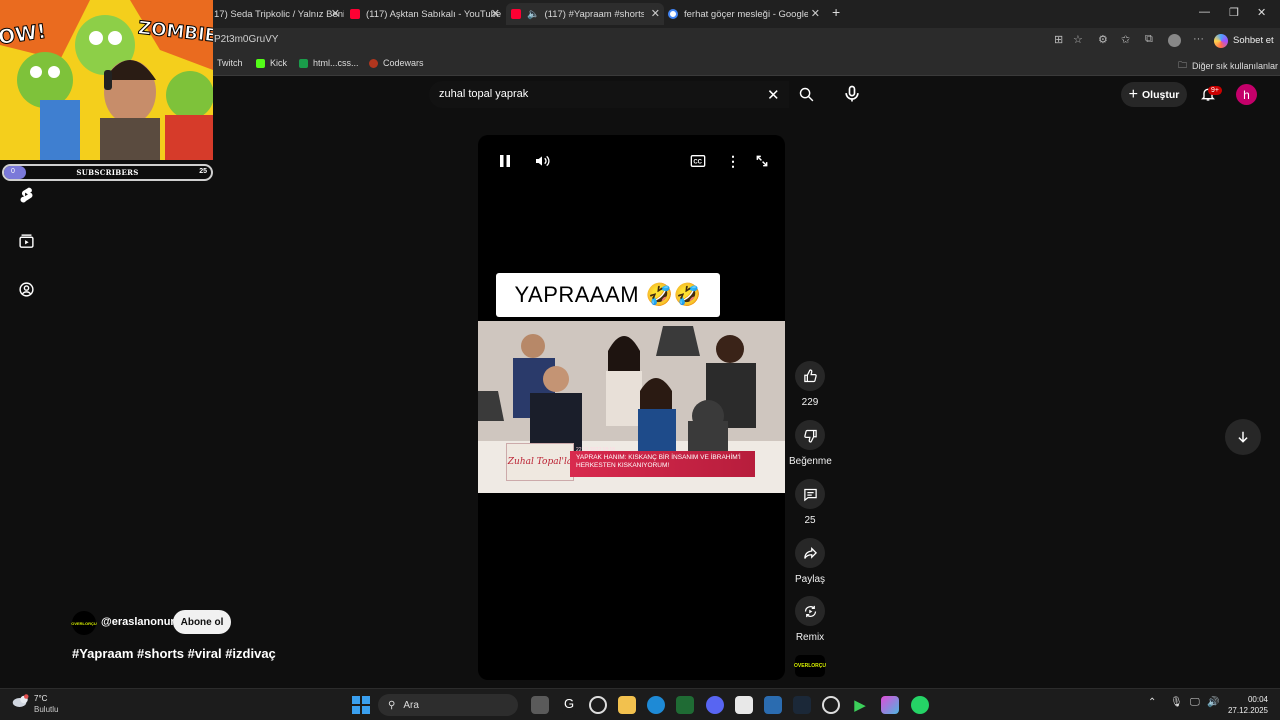 The width and height of the screenshot is (1280, 720). Describe the element at coordinates (773, 95) in the screenshot. I see `clear-search-icon: ✕` at that location.